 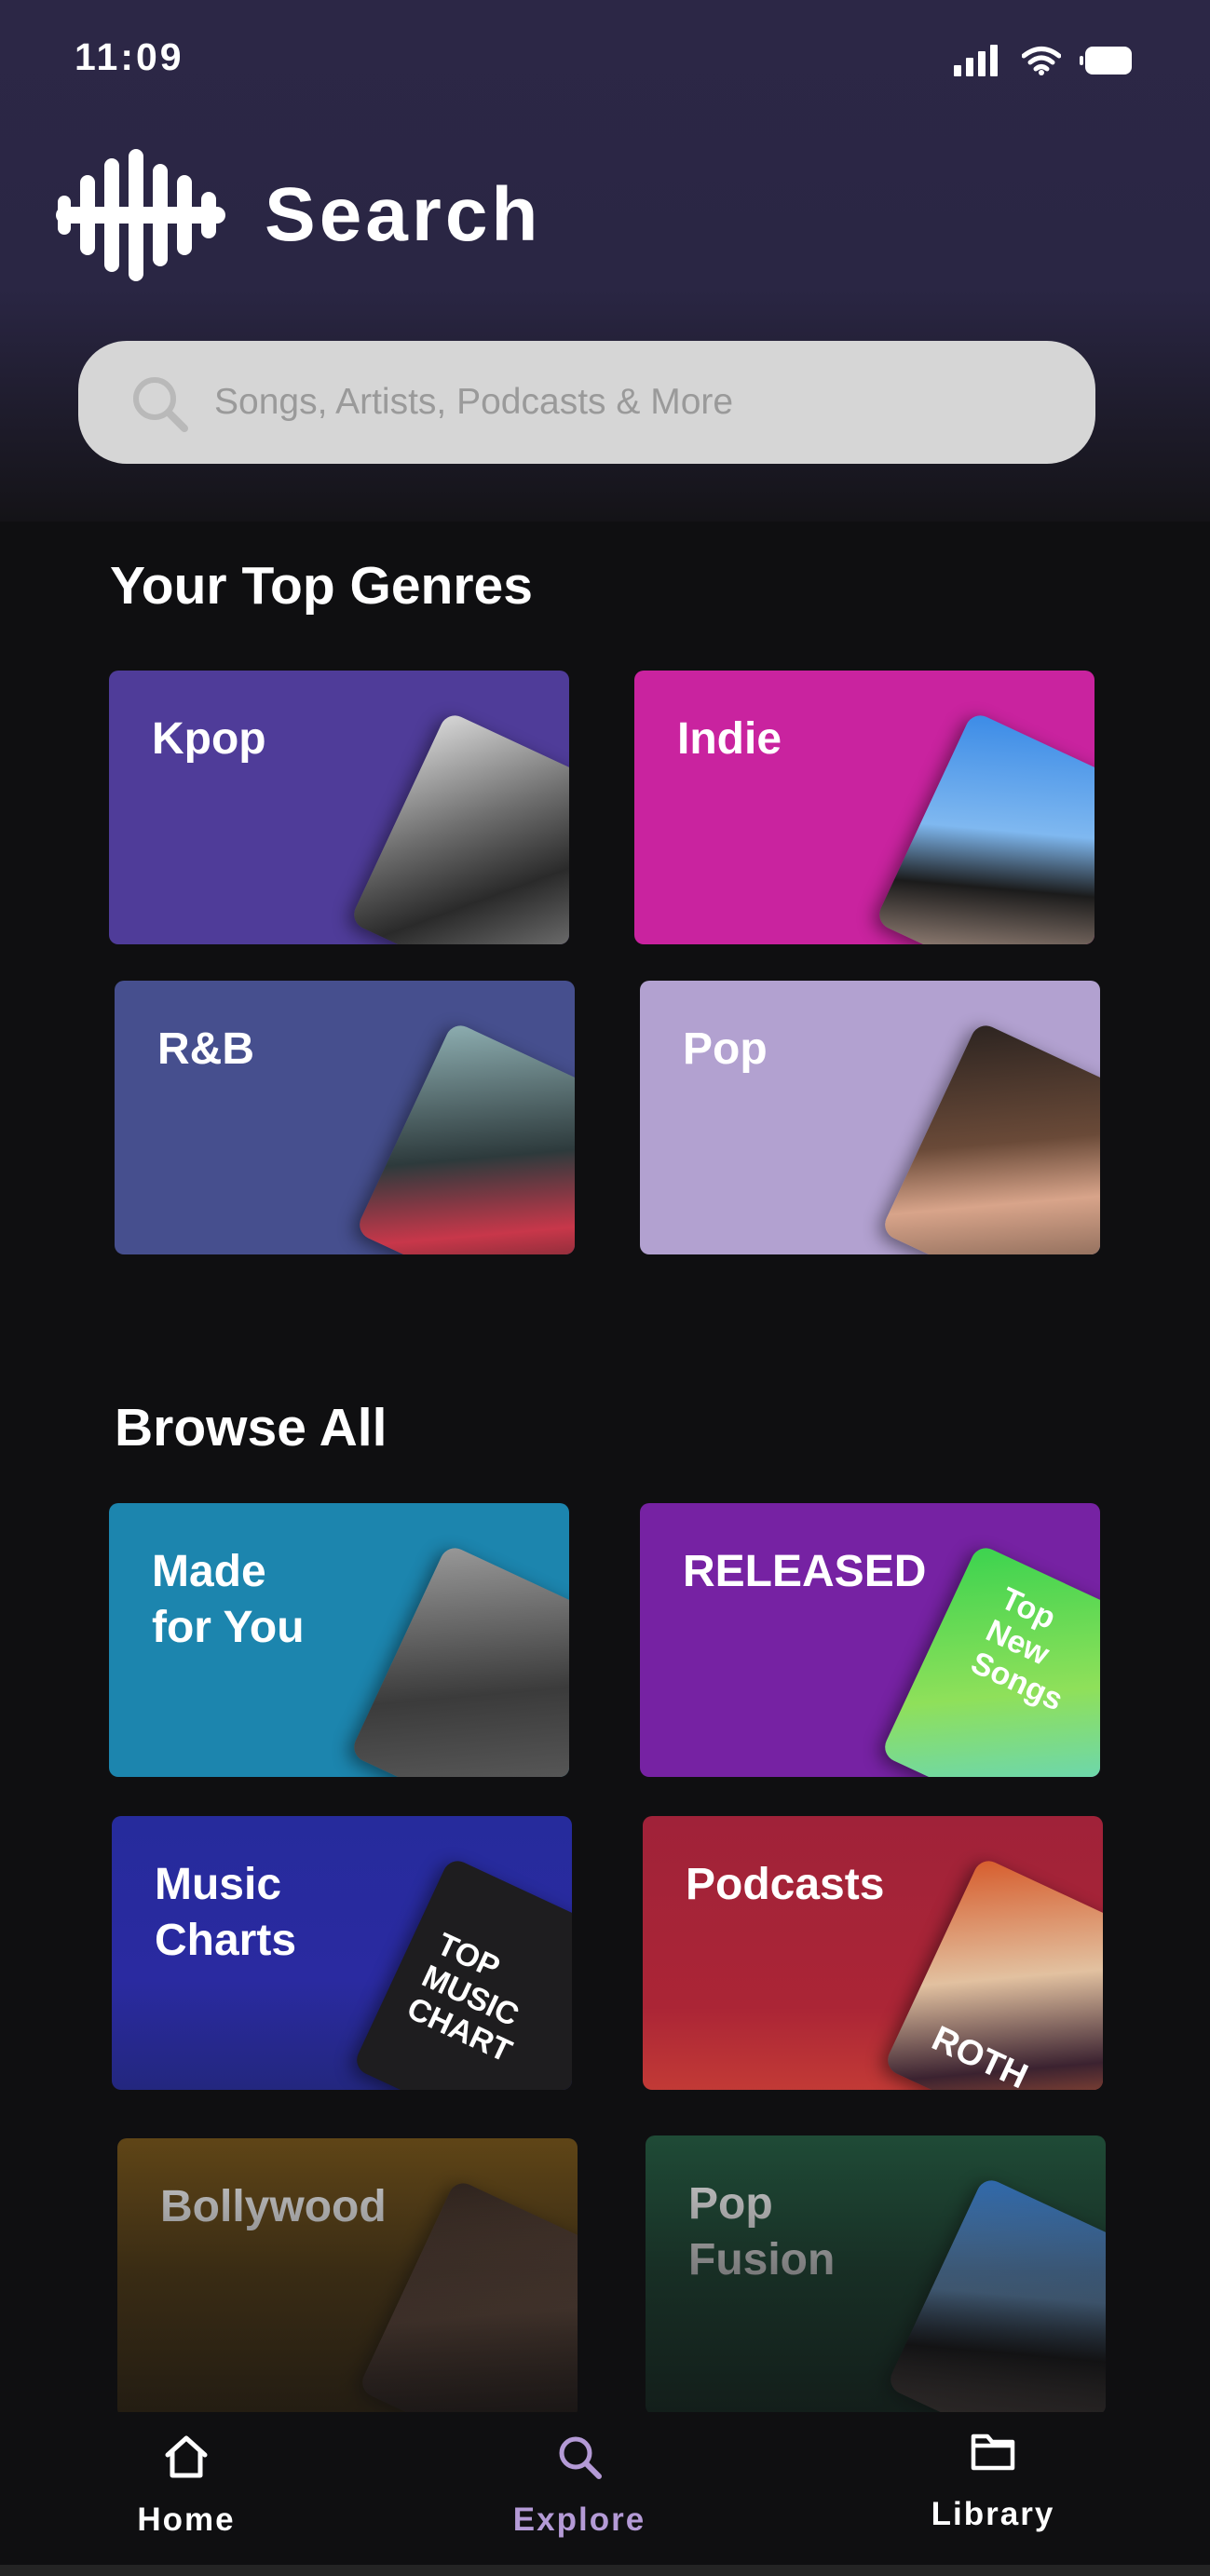 I want to click on section-title-top-genres: Your Top Genres, so click(x=322, y=586).